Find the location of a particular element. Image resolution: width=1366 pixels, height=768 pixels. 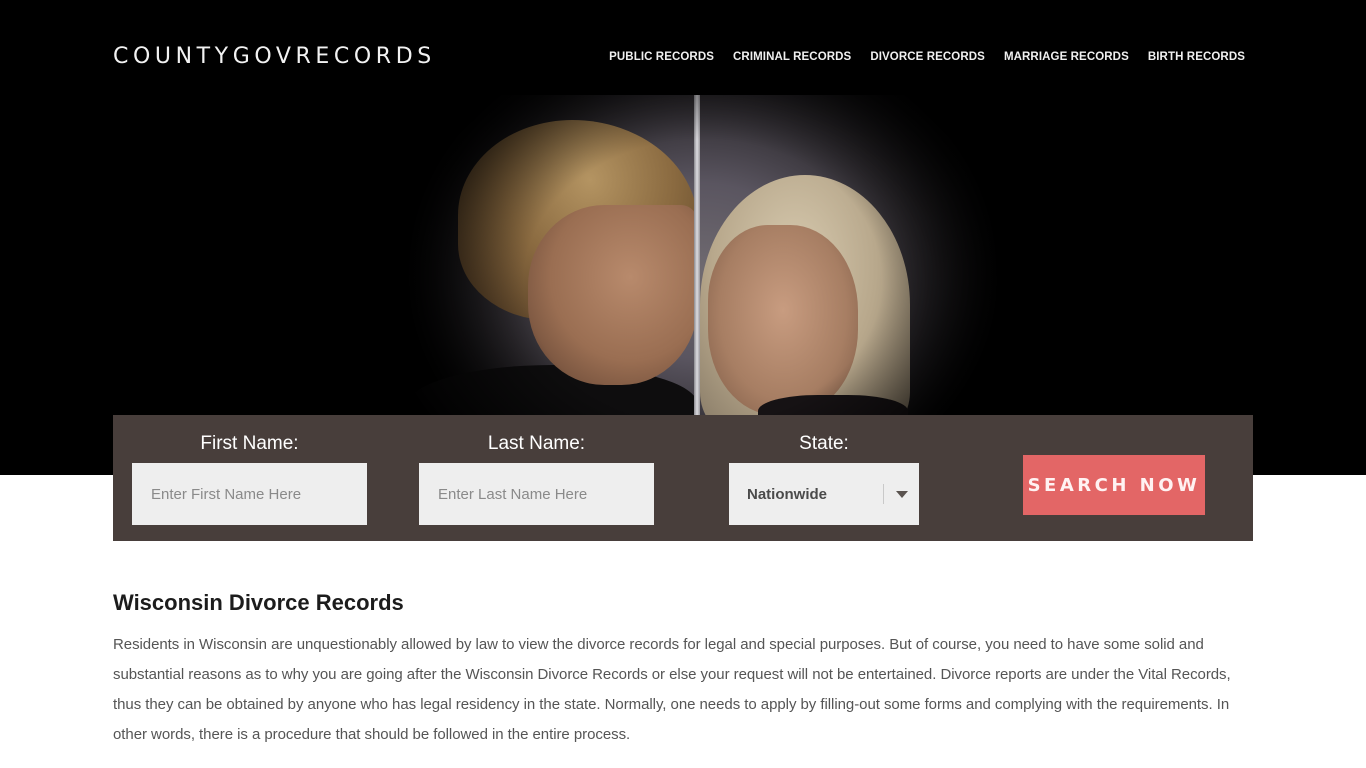

first-name-input is located at coordinates (249, 494).